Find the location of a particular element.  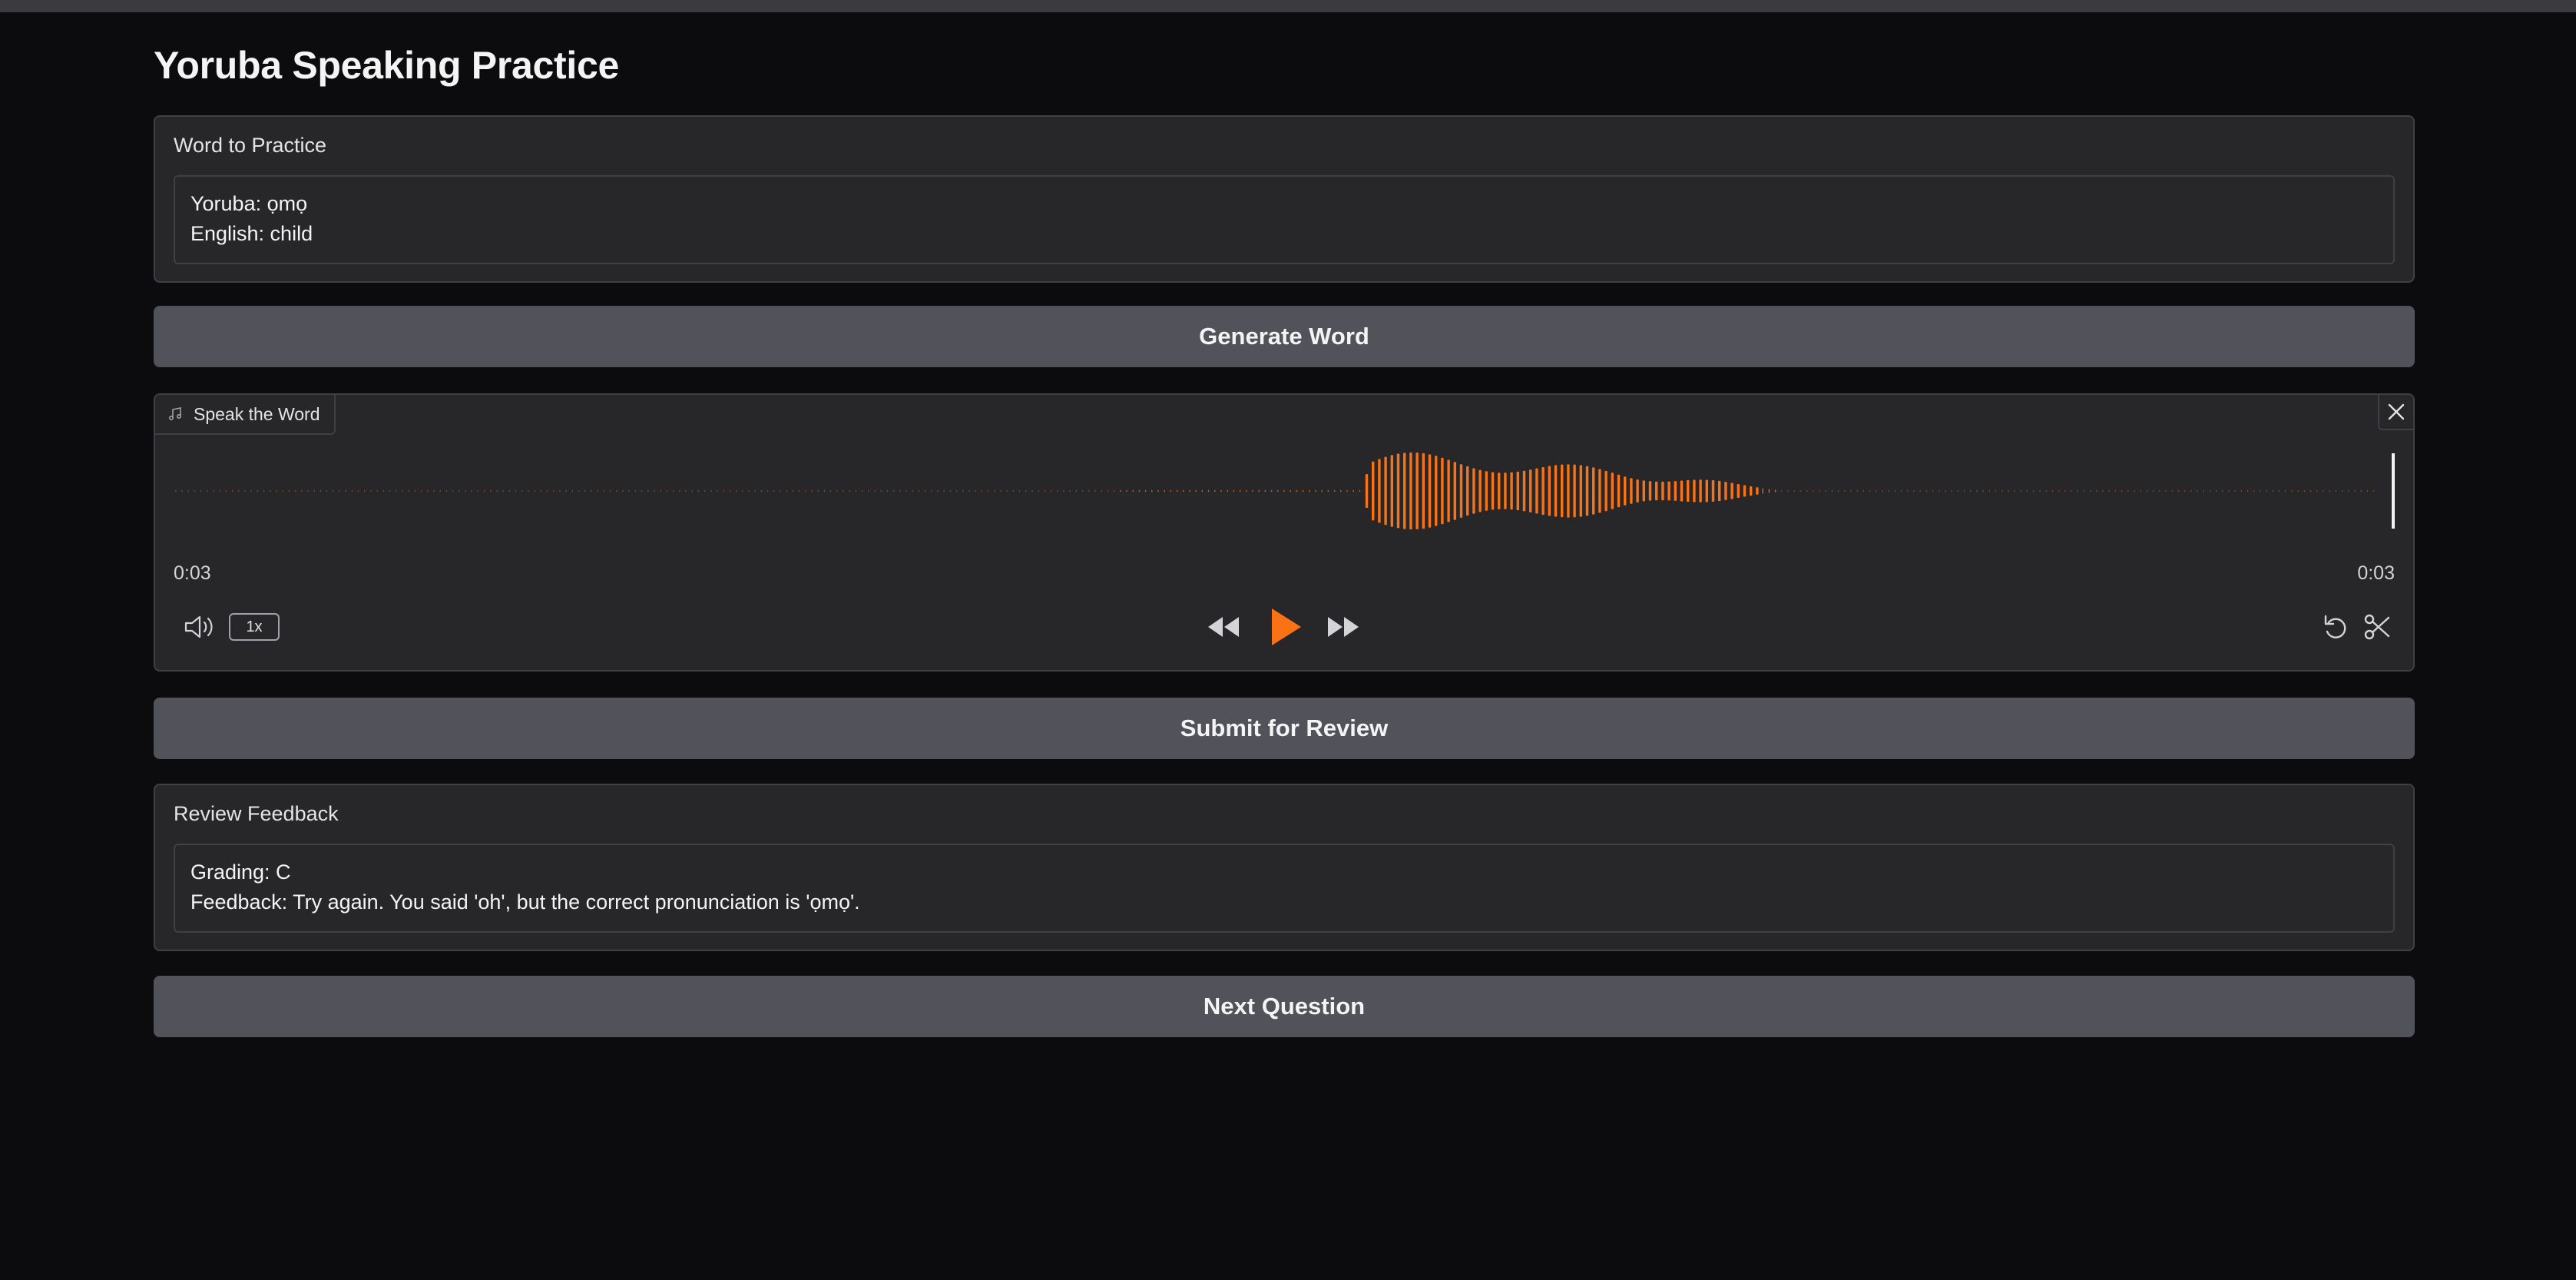

volume-button is located at coordinates (200, 627).